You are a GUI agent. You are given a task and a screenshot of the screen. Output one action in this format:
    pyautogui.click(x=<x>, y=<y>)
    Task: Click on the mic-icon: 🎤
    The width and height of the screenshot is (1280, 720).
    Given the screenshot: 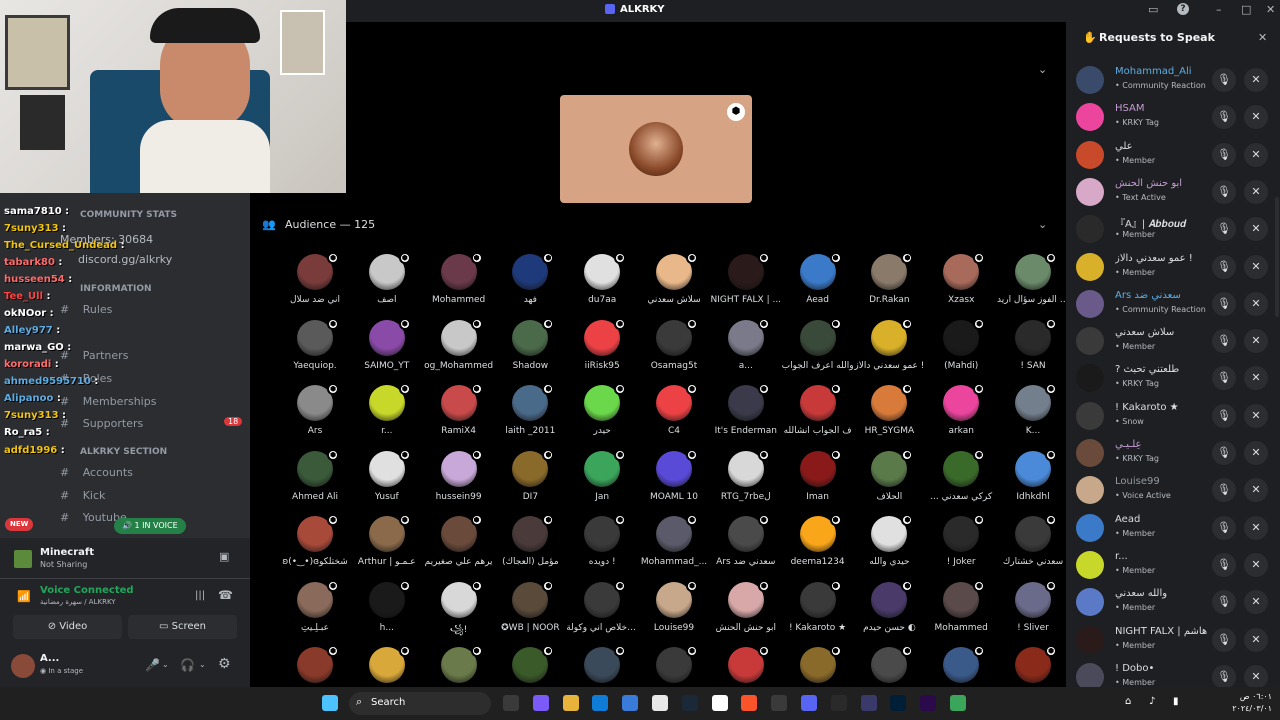 What is the action you would take?
    pyautogui.click(x=152, y=665)
    